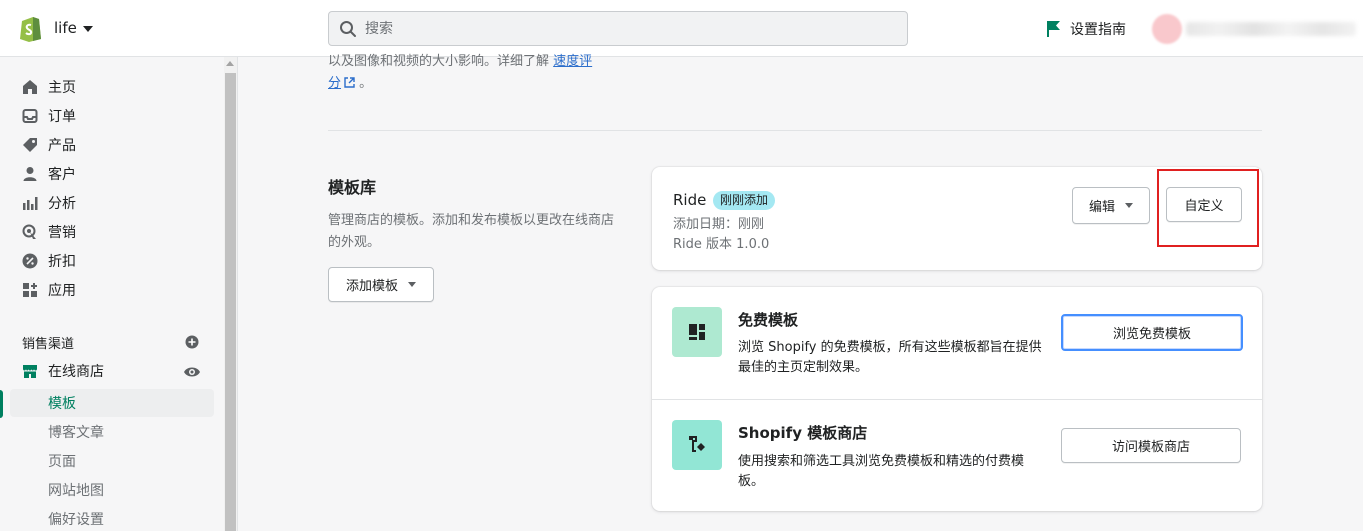 The image size is (1363, 531). What do you see at coordinates (30, 290) in the screenshot?
I see `apps-icon` at bounding box center [30, 290].